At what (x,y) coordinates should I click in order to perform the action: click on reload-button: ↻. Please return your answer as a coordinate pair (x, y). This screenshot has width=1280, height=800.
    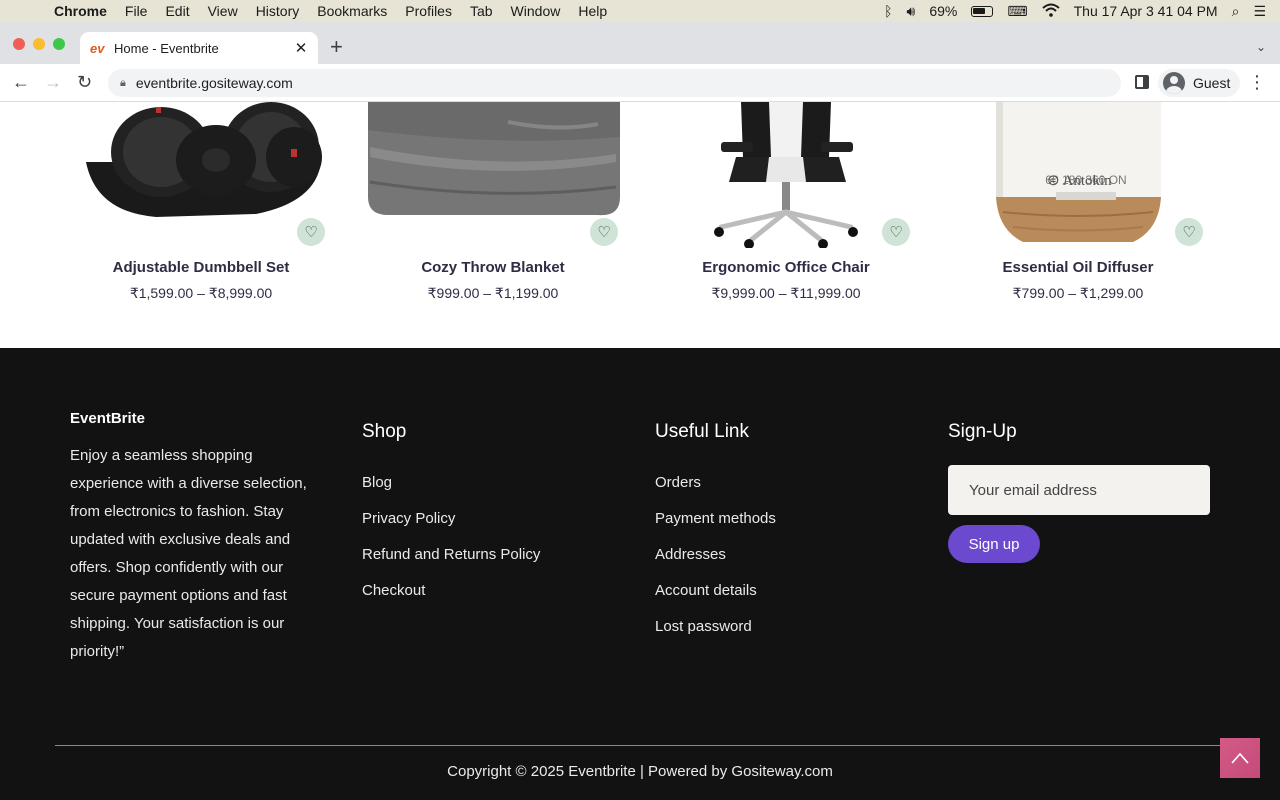
    Looking at the image, I should click on (84, 82).